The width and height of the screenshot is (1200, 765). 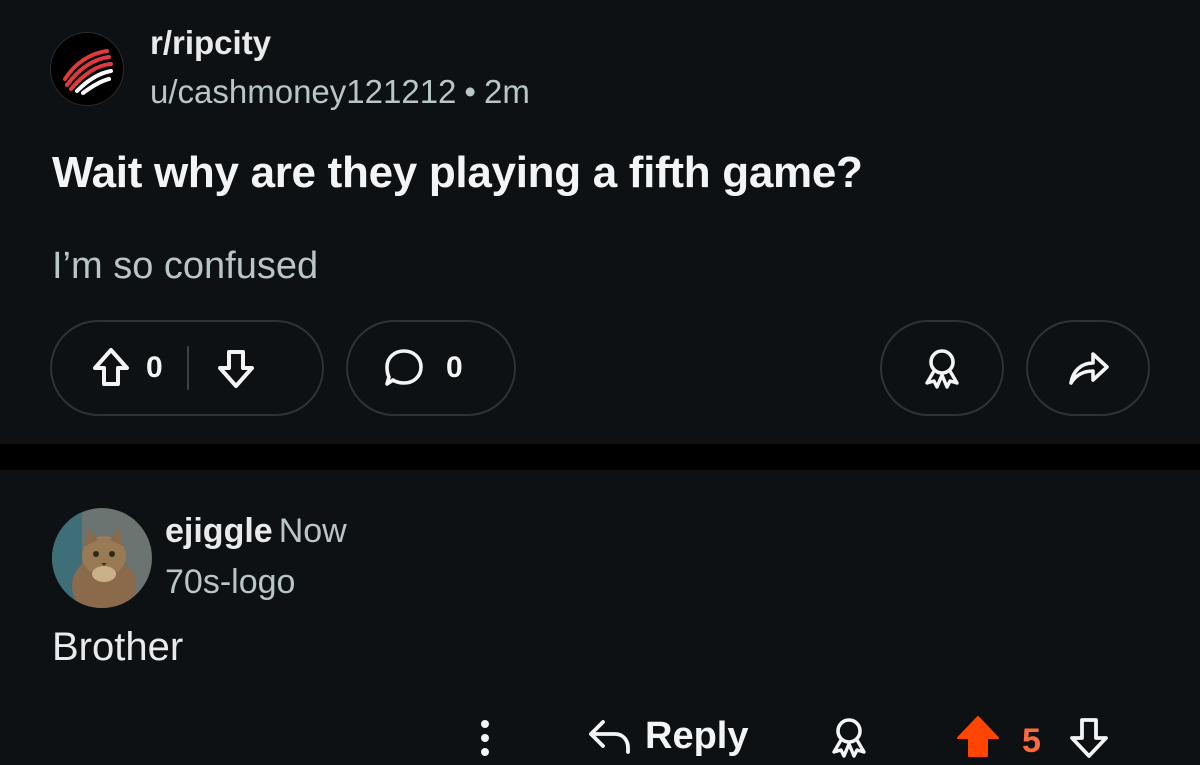 I want to click on reply-button: Reply, so click(x=666, y=736).